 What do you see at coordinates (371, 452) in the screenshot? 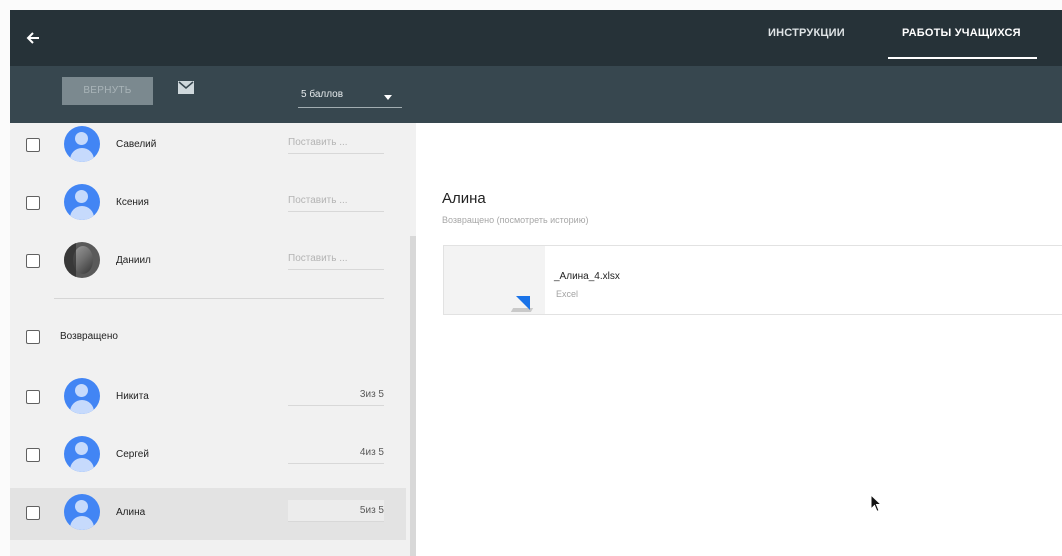
I see `grade-text: 4из 5` at bounding box center [371, 452].